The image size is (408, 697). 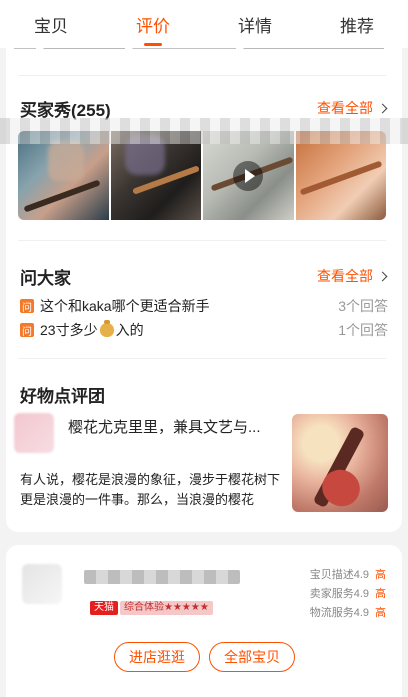 What do you see at coordinates (42, 584) in the screenshot?
I see `shop-logo` at bounding box center [42, 584].